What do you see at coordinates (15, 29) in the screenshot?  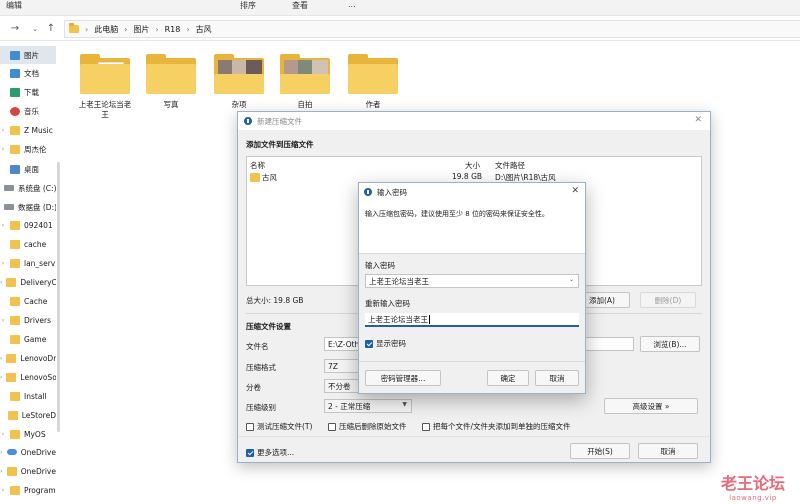 I see `forward-icon: →` at bounding box center [15, 29].